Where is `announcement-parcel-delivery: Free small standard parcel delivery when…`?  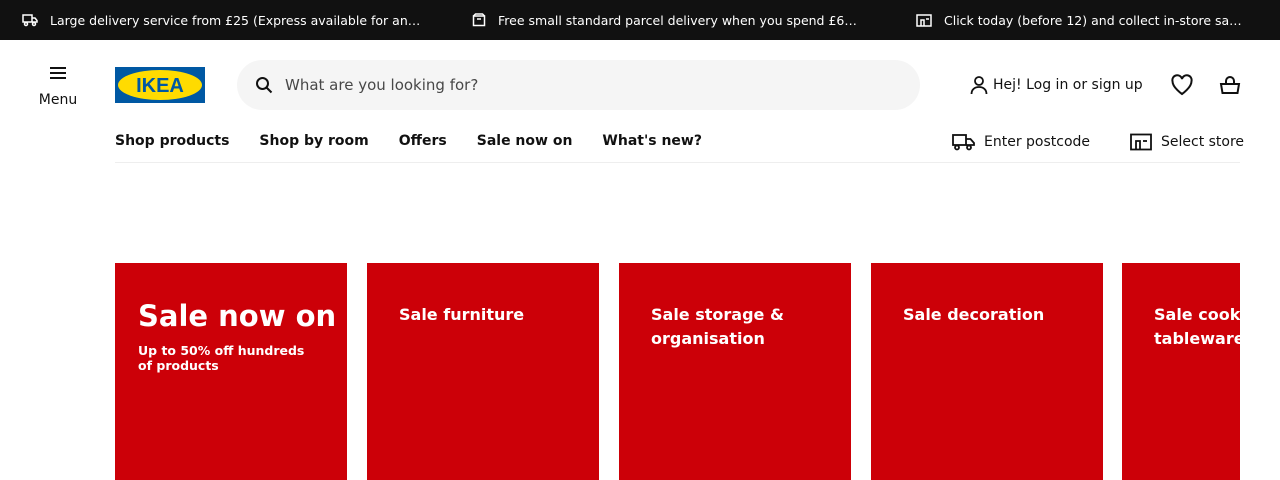 announcement-parcel-delivery: Free small standard parcel delivery when… is located at coordinates (664, 20).